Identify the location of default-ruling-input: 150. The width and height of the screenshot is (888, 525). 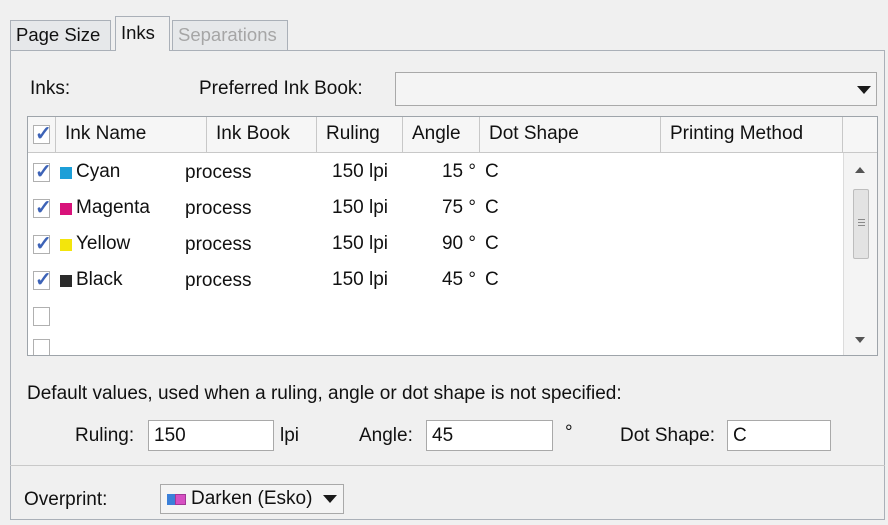
(211, 435).